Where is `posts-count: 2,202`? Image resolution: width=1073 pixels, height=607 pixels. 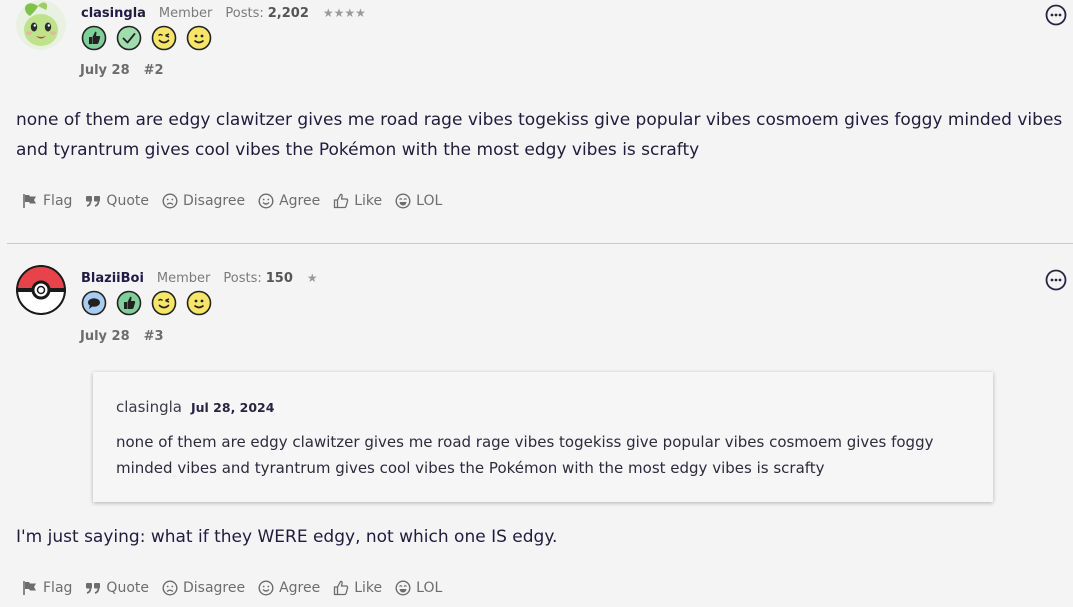 posts-count: 2,202 is located at coordinates (288, 13).